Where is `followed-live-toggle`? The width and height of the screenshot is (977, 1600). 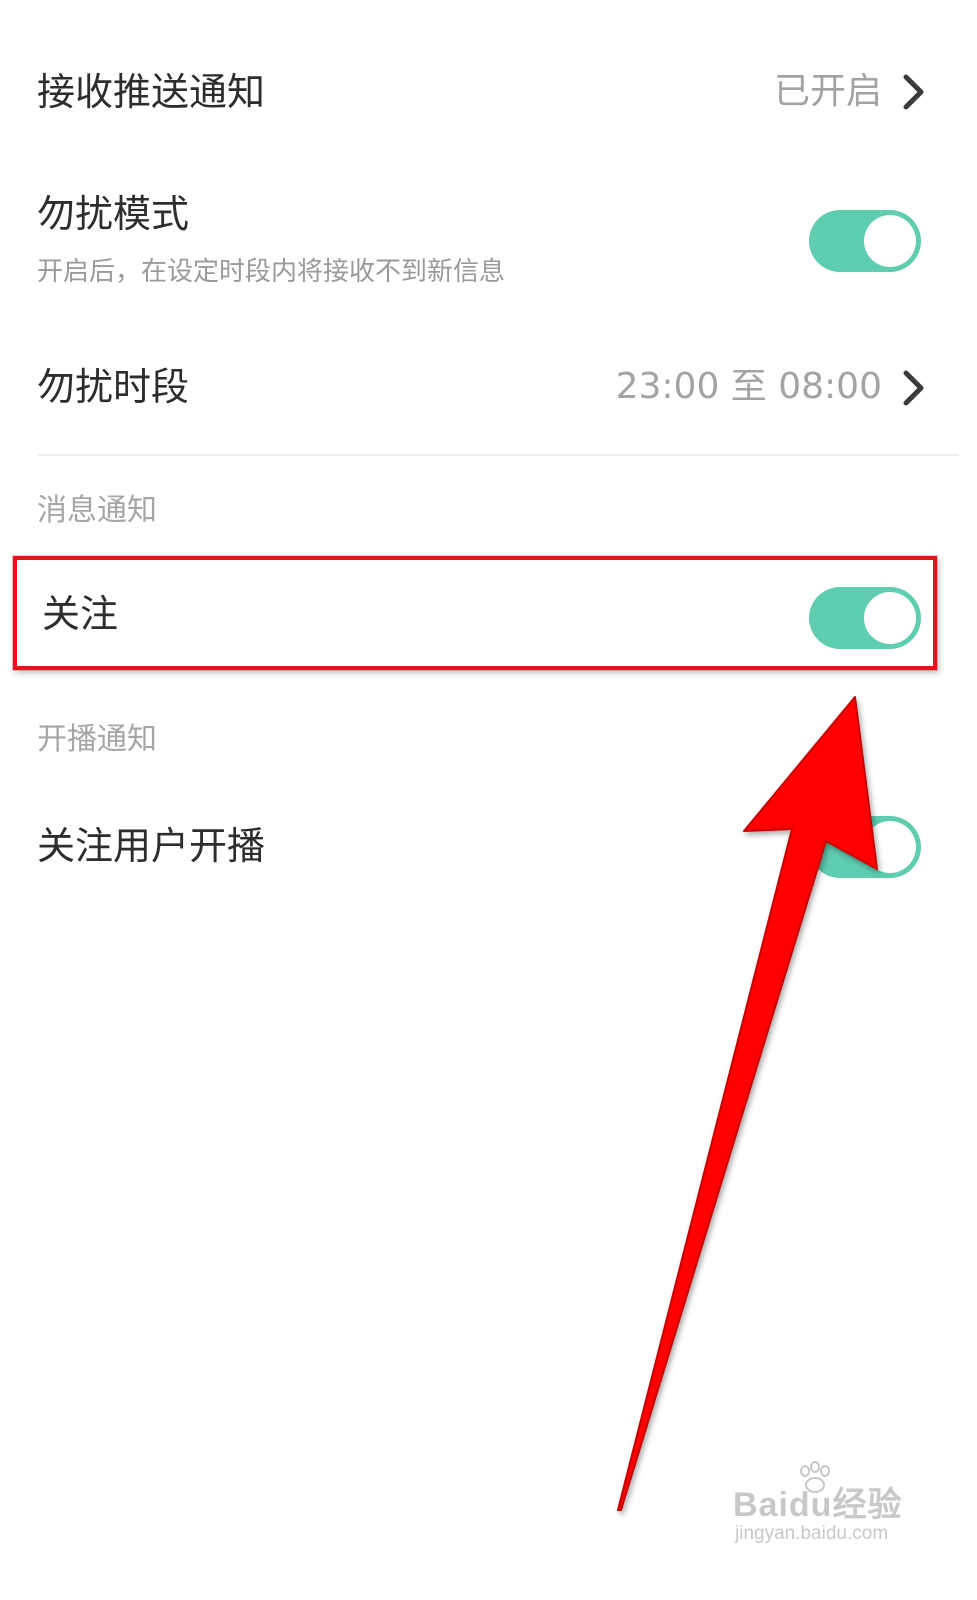
followed-live-toggle is located at coordinates (865, 847).